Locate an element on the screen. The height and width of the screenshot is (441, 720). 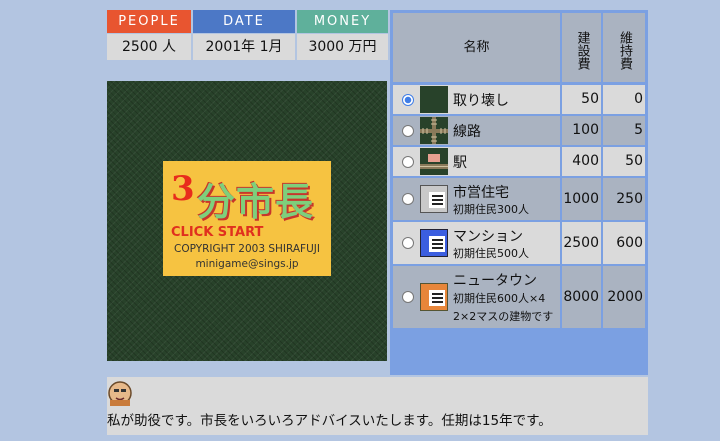
build-cost: 50 is located at coordinates (581, 99).